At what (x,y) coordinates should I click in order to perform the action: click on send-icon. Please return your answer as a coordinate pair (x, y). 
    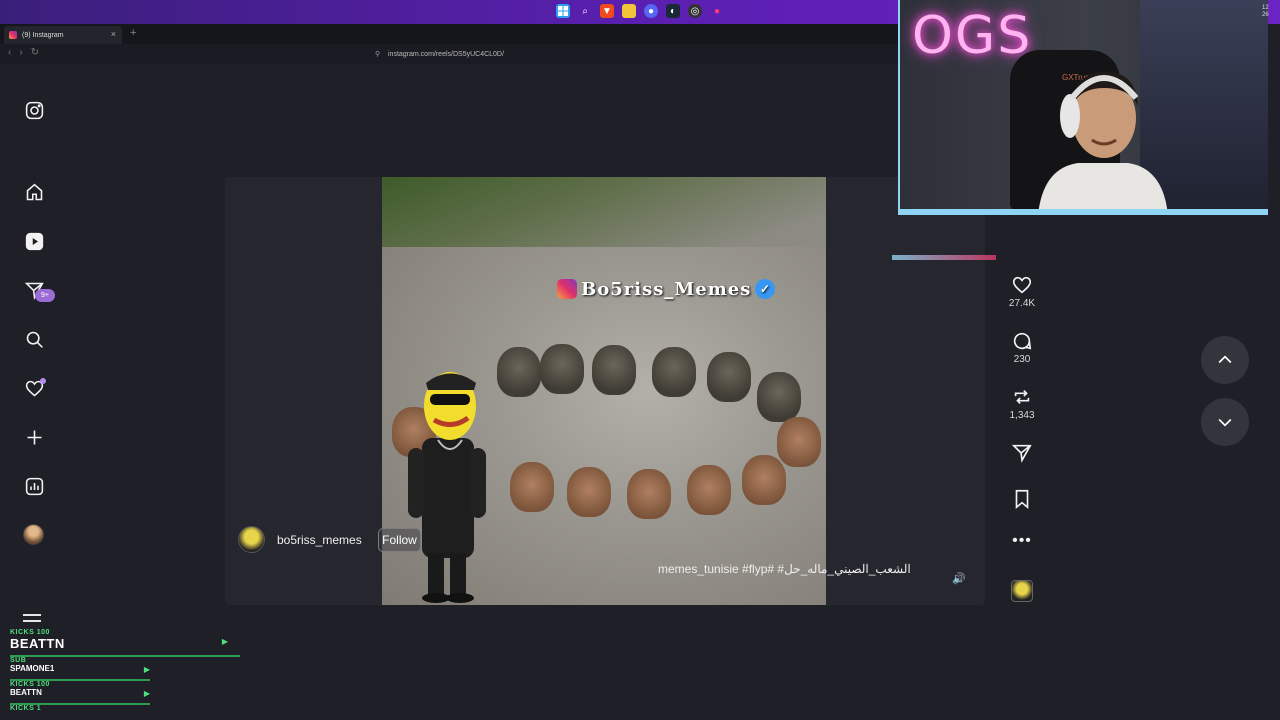
    Looking at the image, I should click on (1022, 453).